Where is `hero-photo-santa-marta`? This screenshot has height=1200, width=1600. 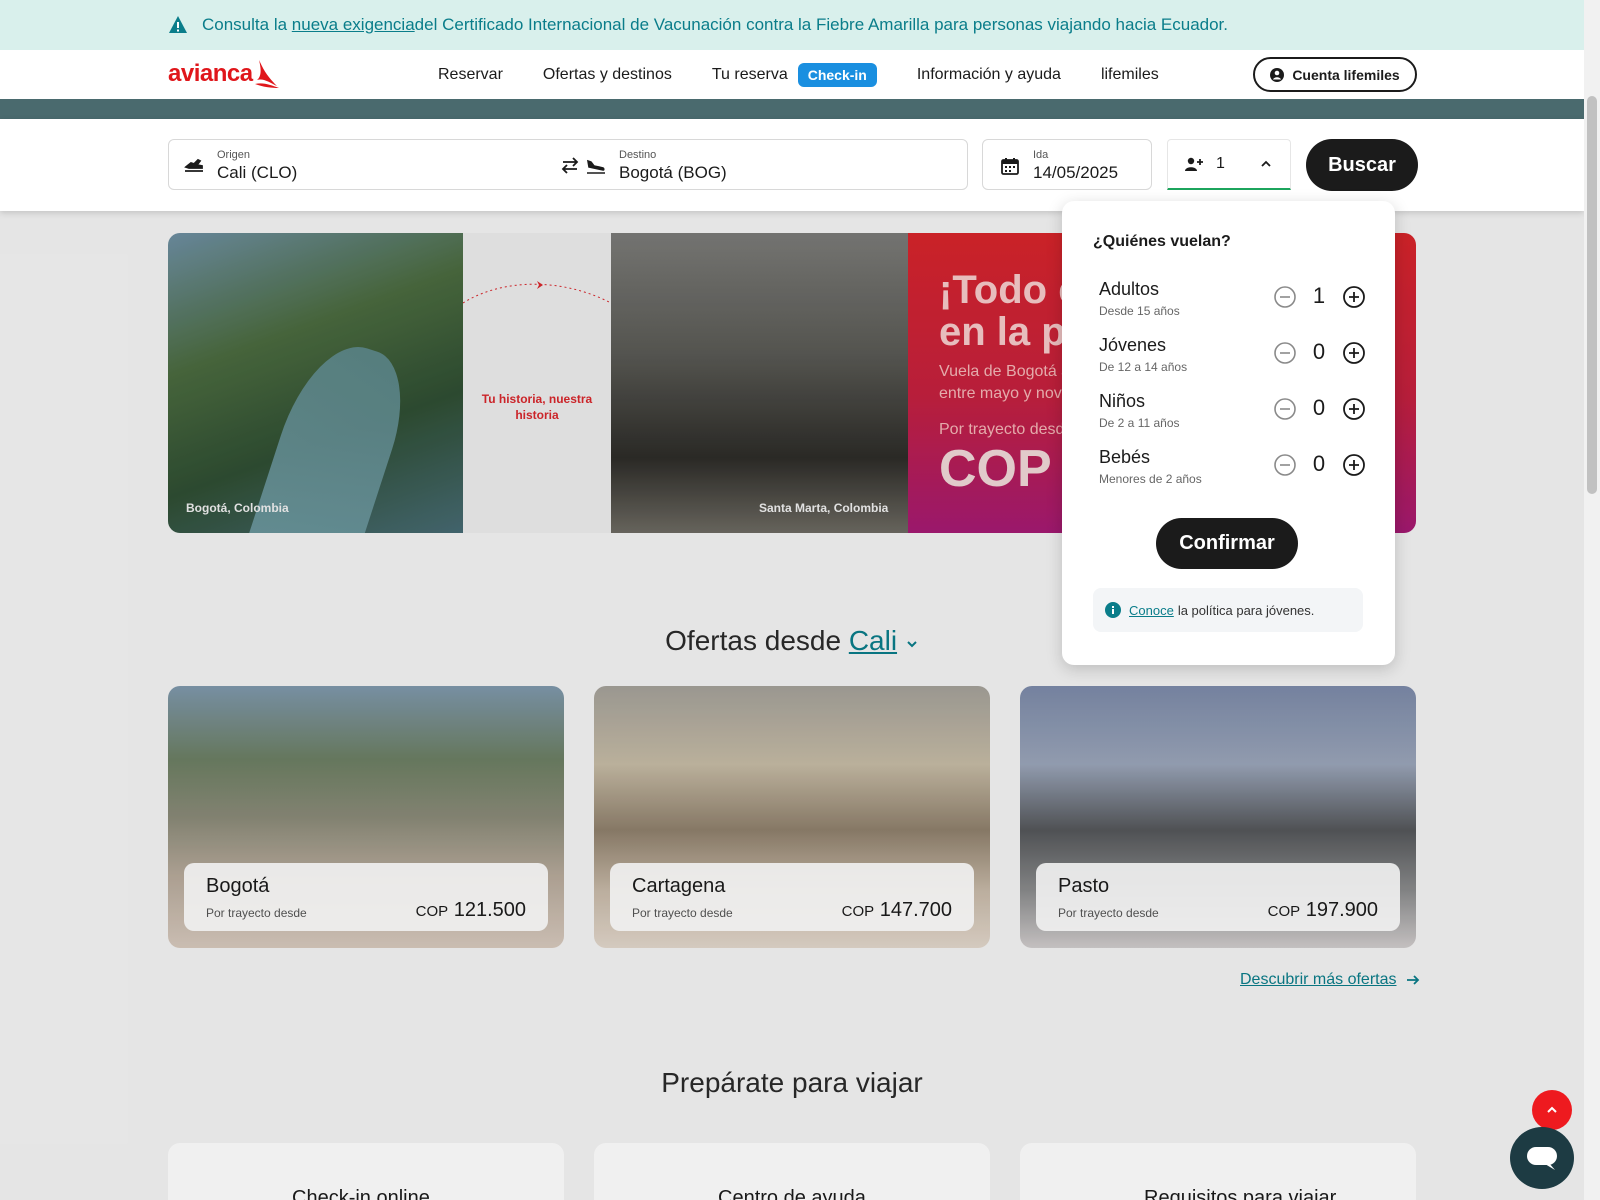
hero-photo-santa-marta is located at coordinates (759, 383).